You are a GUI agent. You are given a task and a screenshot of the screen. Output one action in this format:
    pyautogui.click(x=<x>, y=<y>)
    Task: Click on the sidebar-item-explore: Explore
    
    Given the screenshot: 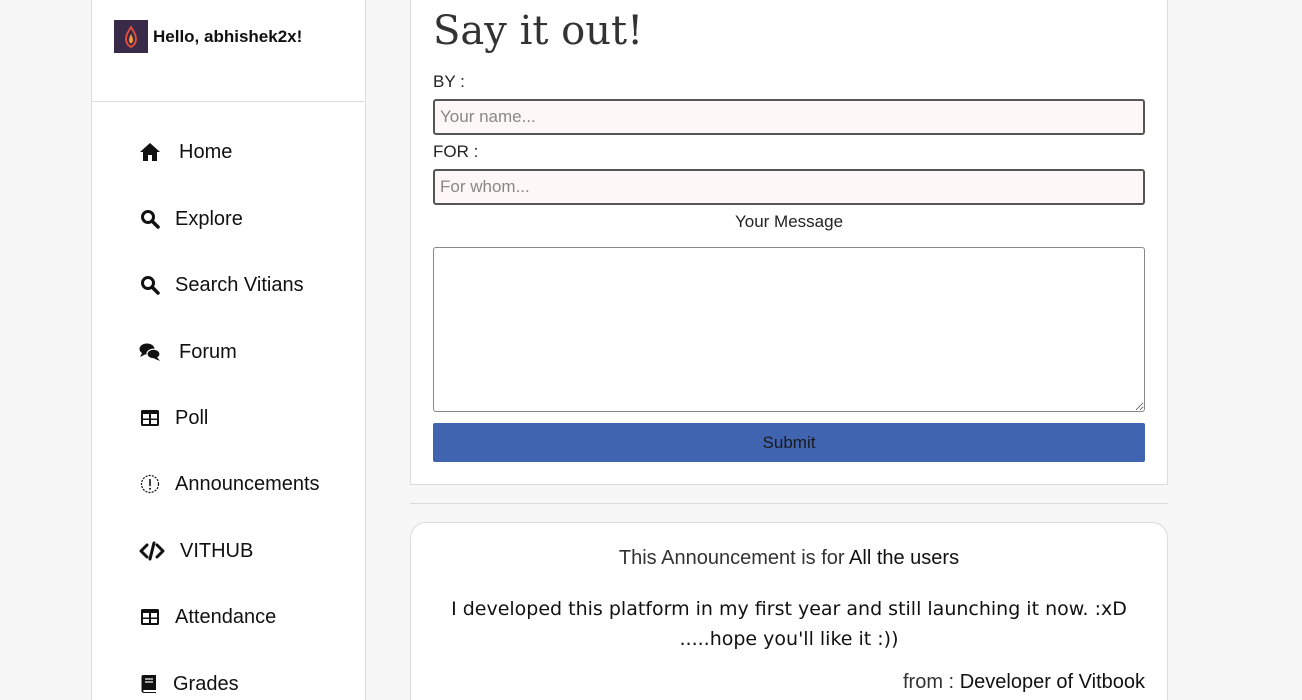 What is the action you would take?
    pyautogui.click(x=191, y=219)
    